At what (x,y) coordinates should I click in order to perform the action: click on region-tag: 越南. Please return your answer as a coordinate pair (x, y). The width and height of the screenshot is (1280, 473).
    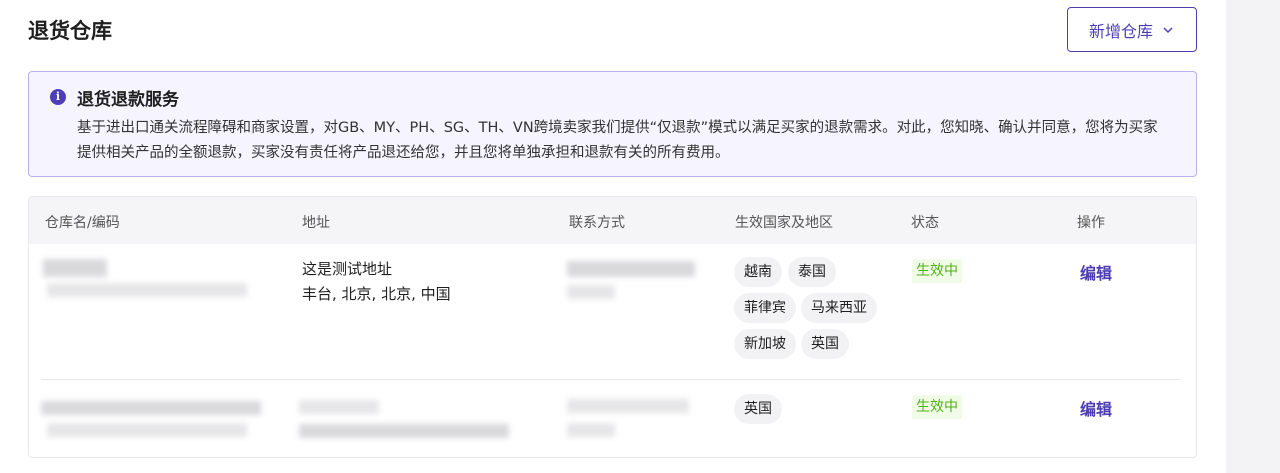
    Looking at the image, I should click on (758, 272).